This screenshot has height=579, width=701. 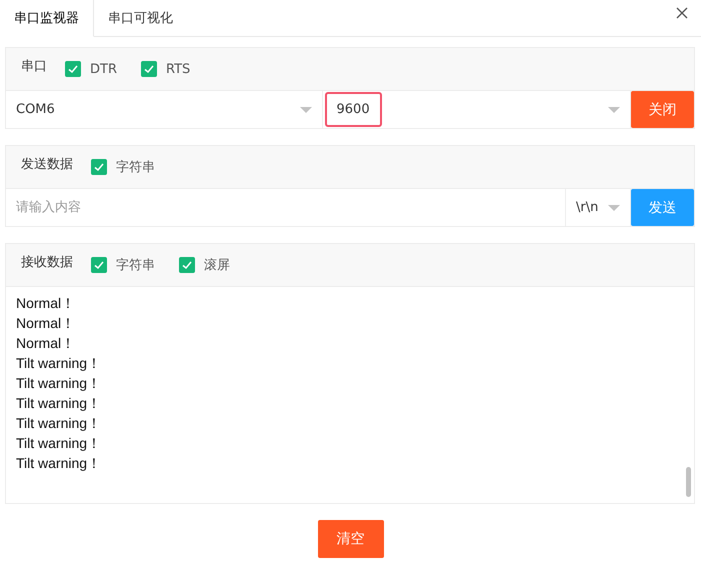 I want to click on checkbox-label: DTR, so click(x=103, y=69).